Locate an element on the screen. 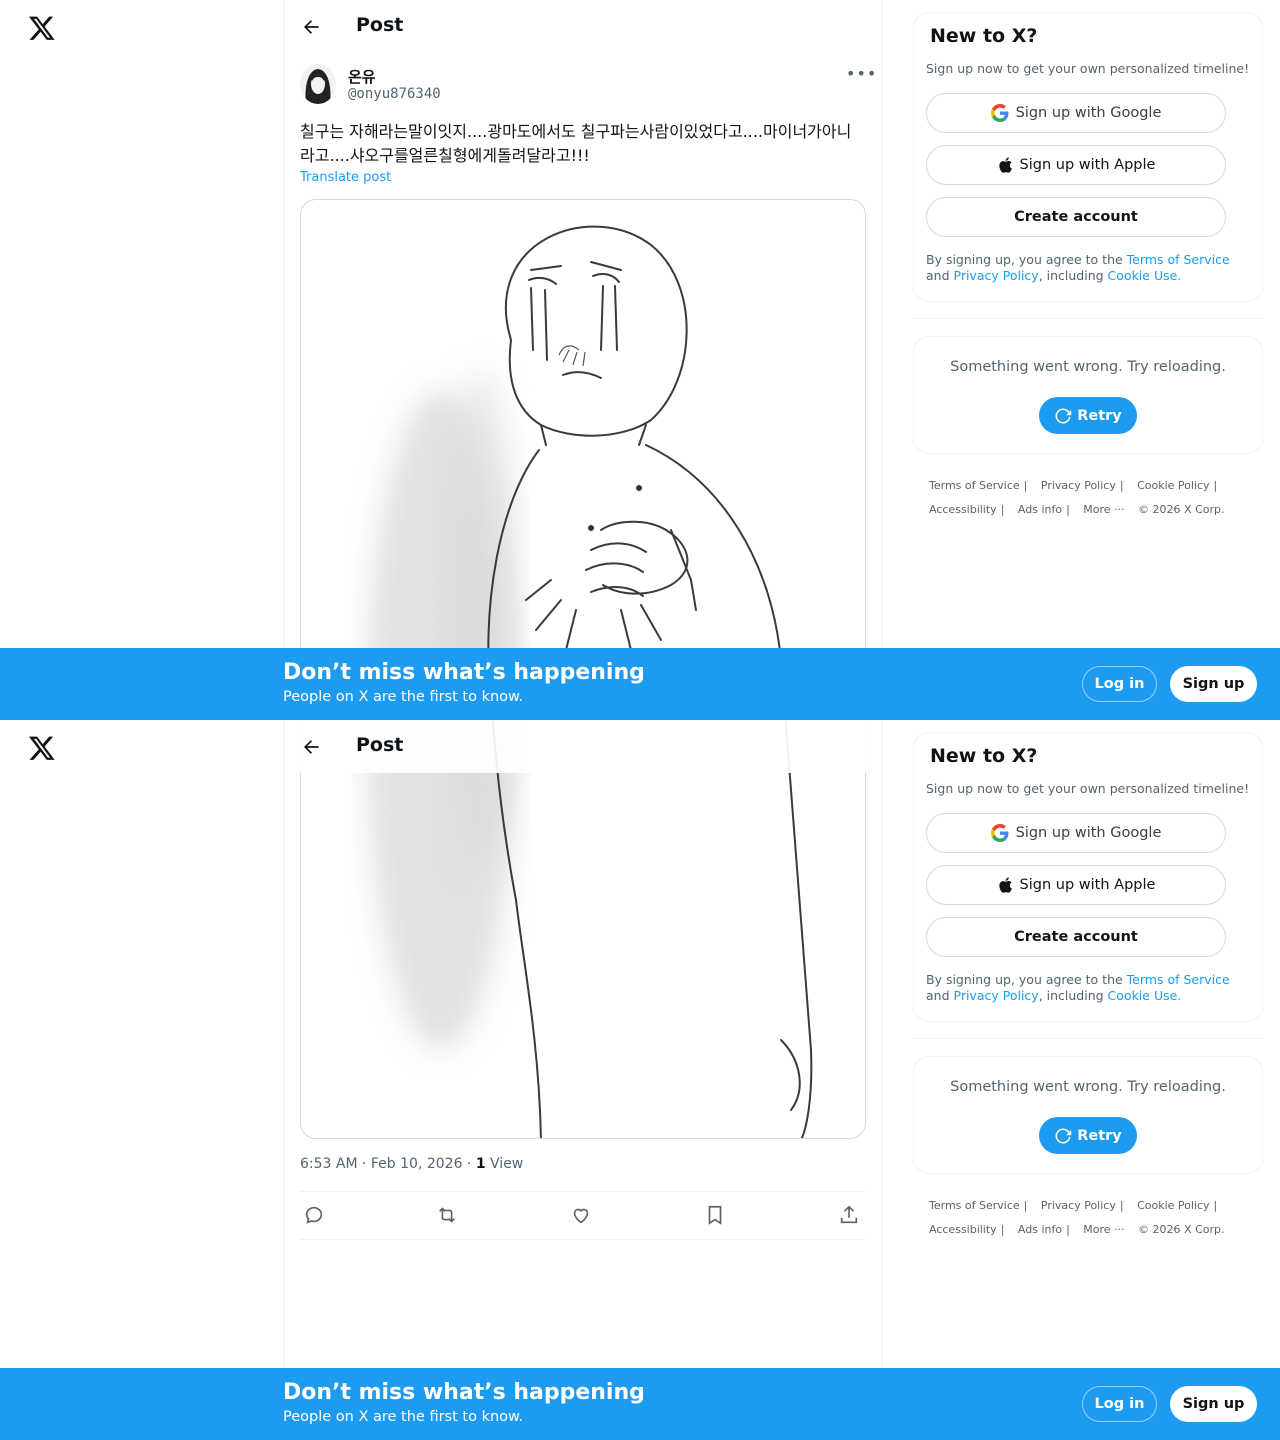 The height and width of the screenshot is (1440, 1280). signup-apple-label: Sign up with Apple is located at coordinates (1087, 165).